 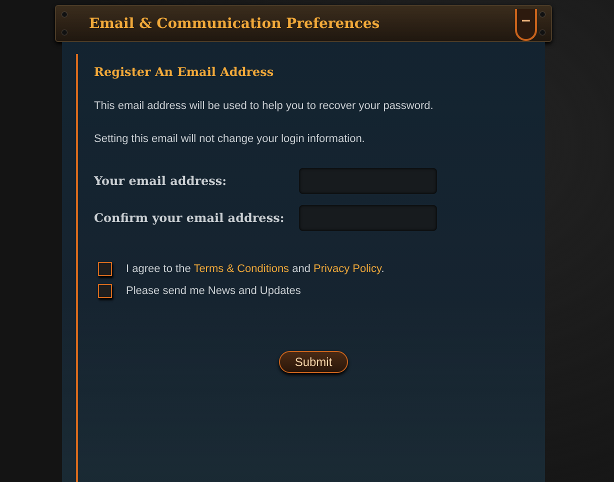 What do you see at coordinates (348, 269) in the screenshot?
I see `link: Privacy Policy` at bounding box center [348, 269].